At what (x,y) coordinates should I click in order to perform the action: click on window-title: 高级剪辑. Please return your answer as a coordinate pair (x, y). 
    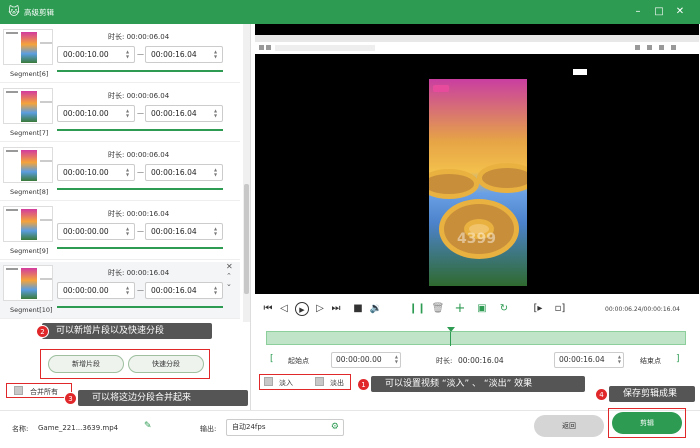
    Looking at the image, I should click on (39, 12).